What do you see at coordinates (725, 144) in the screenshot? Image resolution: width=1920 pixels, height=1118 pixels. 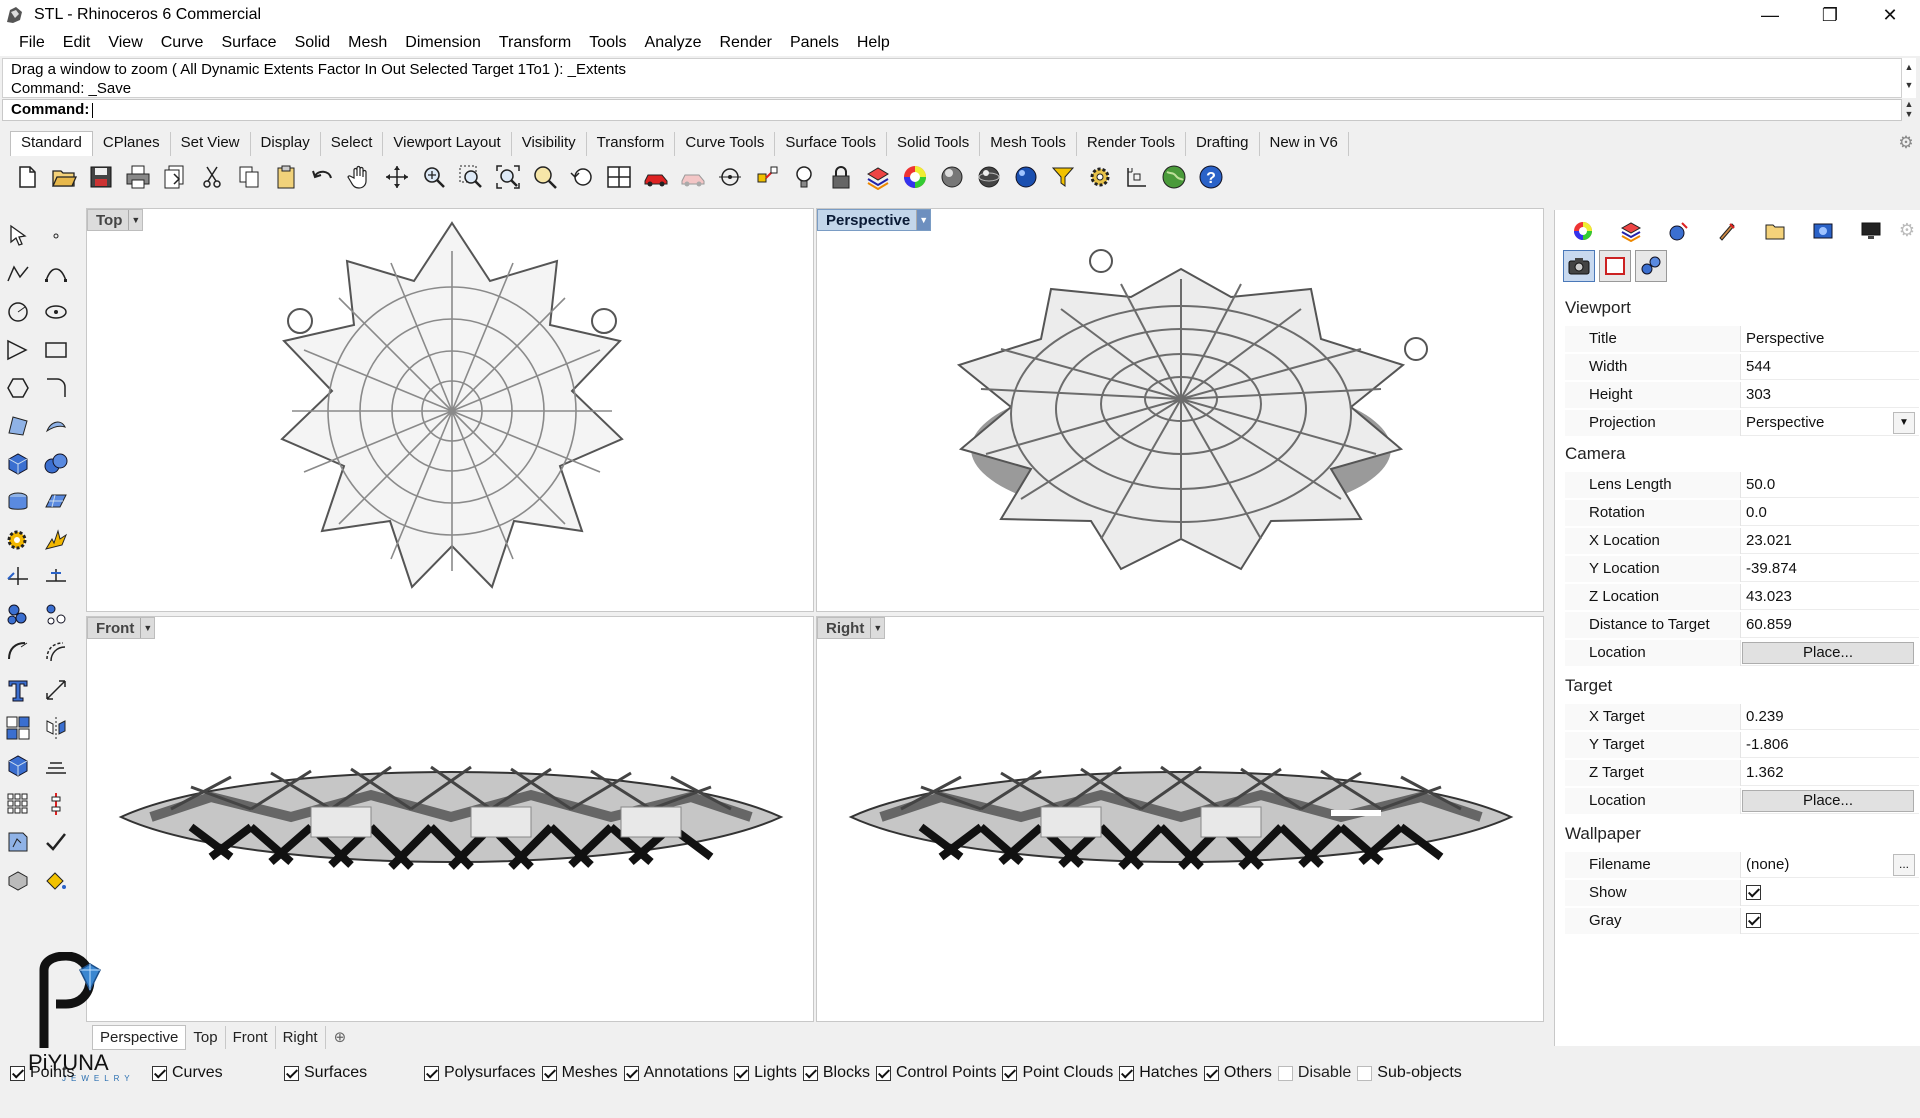 I see `tab-curve-tools: Curve Tools` at bounding box center [725, 144].